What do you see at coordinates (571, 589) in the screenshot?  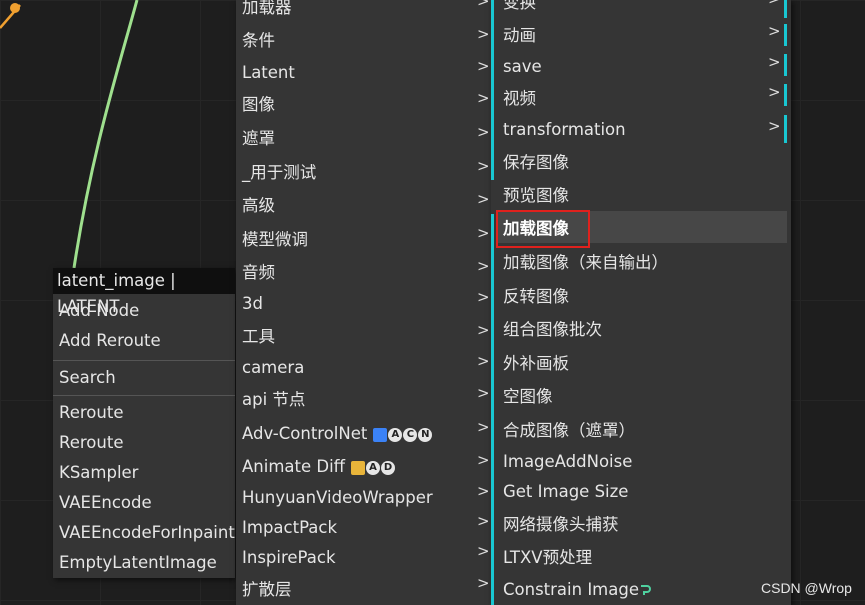 I see `submenu-label: Constrain Image` at bounding box center [571, 589].